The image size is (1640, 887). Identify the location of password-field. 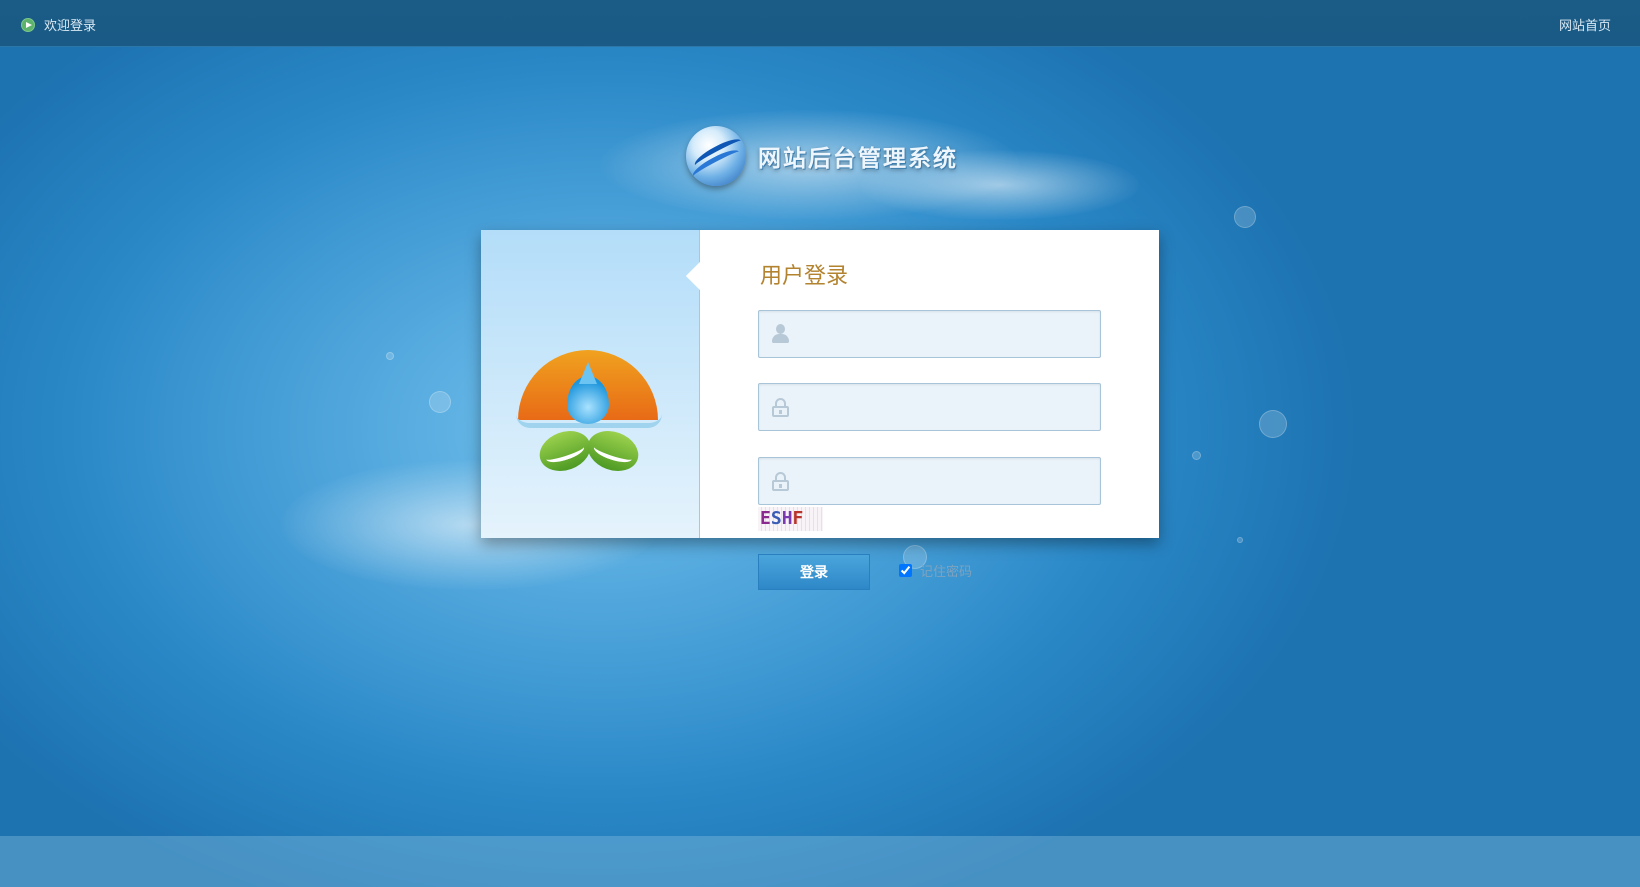
(929, 407).